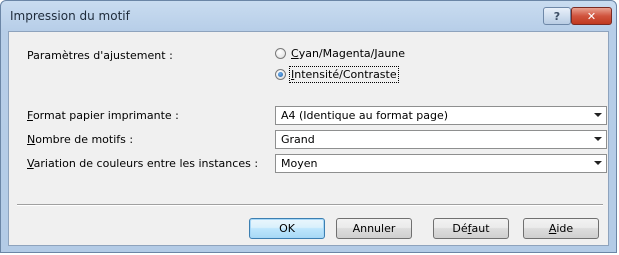  I want to click on radio-circle-checked-icon, so click(280, 74).